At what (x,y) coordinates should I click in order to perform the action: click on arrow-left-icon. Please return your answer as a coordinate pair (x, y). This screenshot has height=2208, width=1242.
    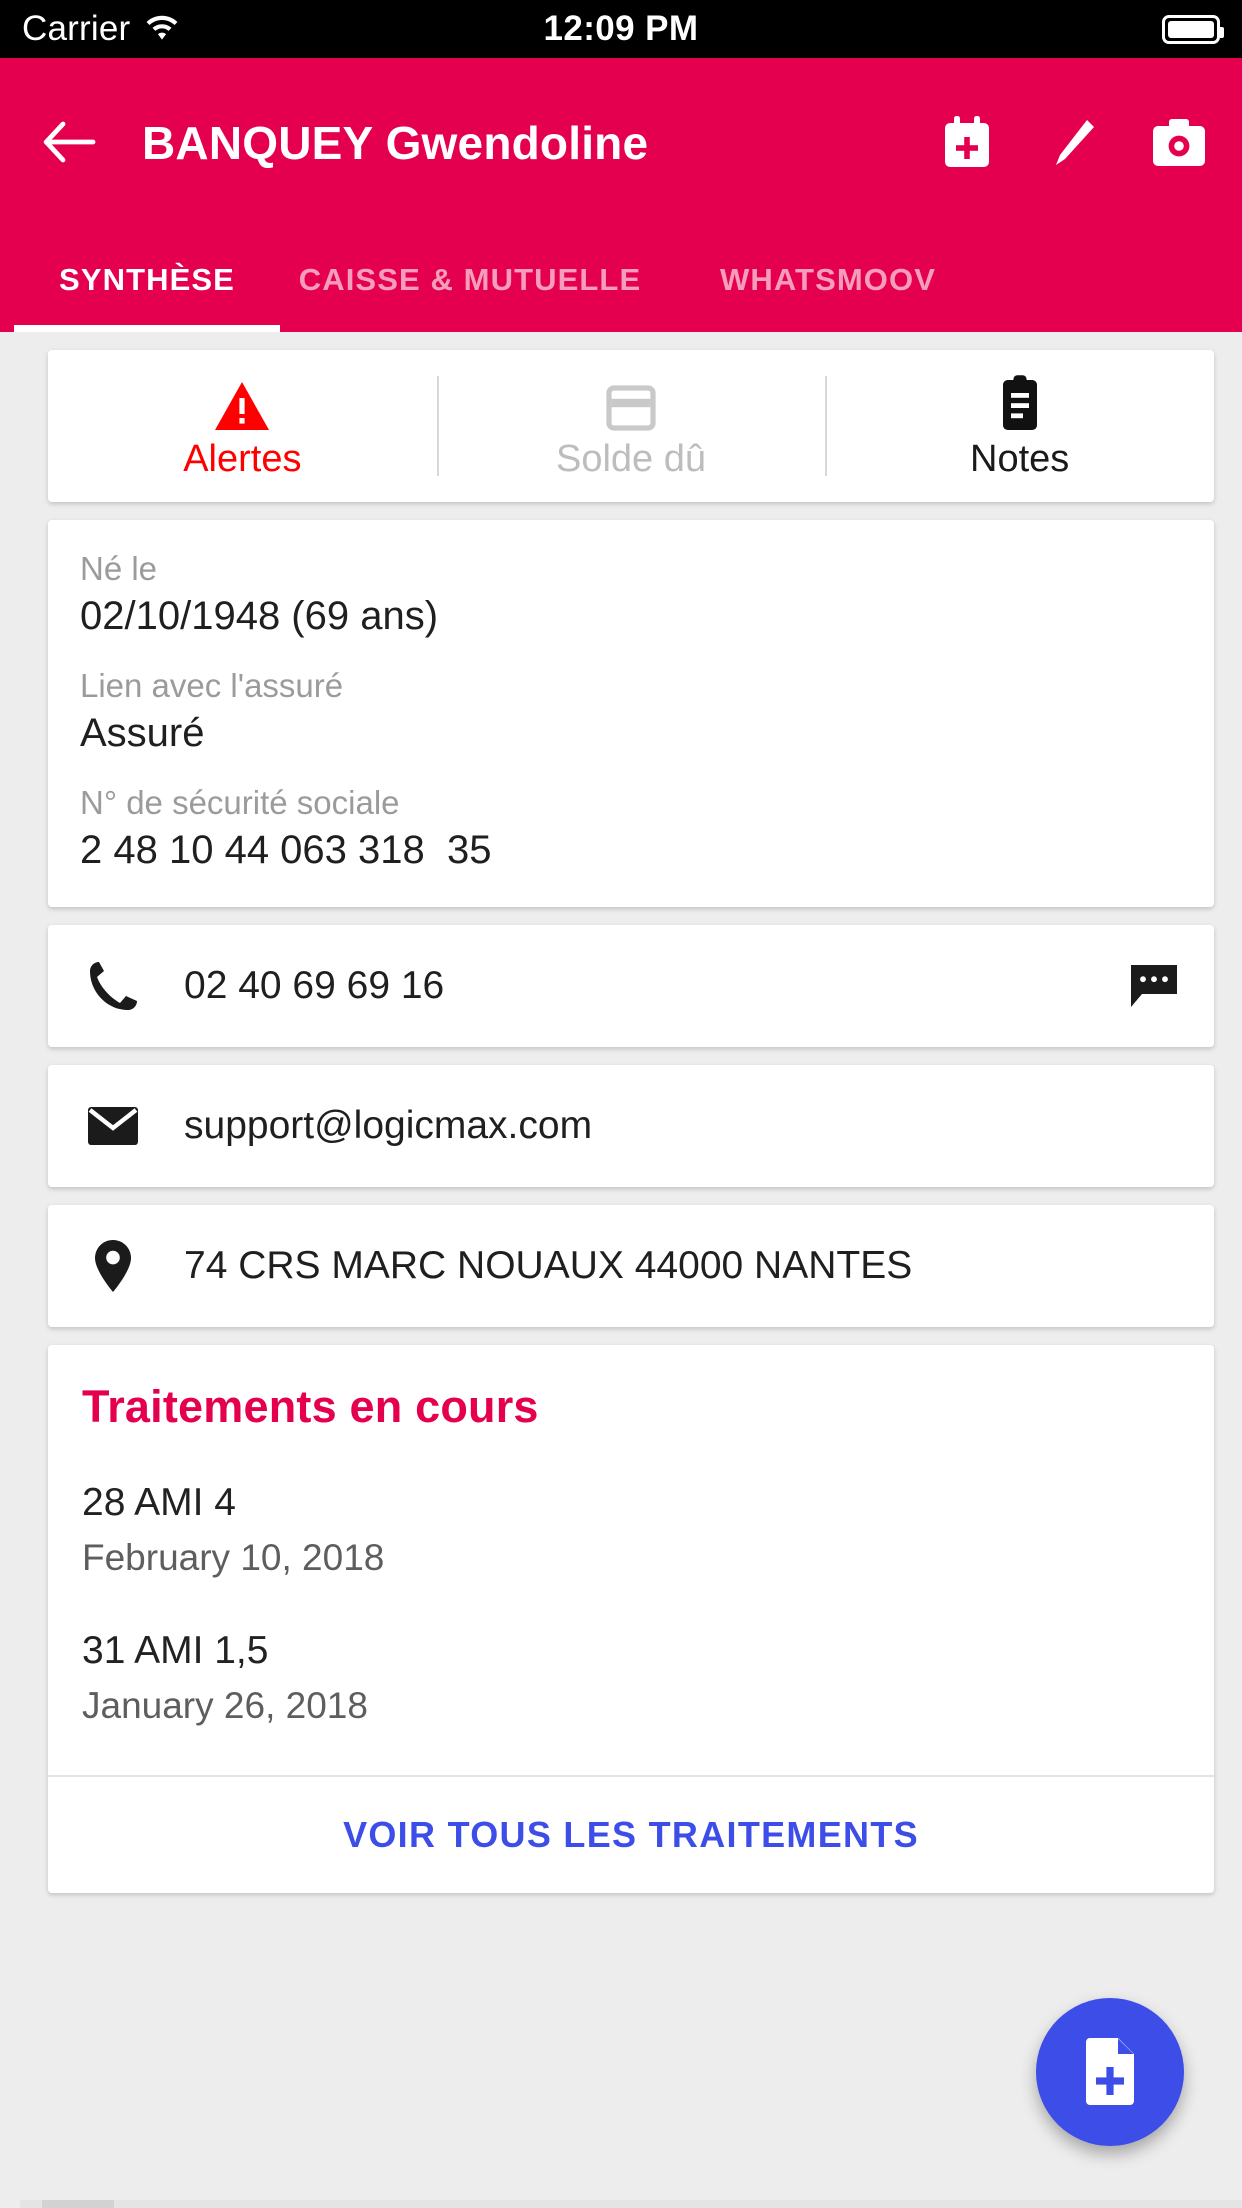
    Looking at the image, I should click on (69, 142).